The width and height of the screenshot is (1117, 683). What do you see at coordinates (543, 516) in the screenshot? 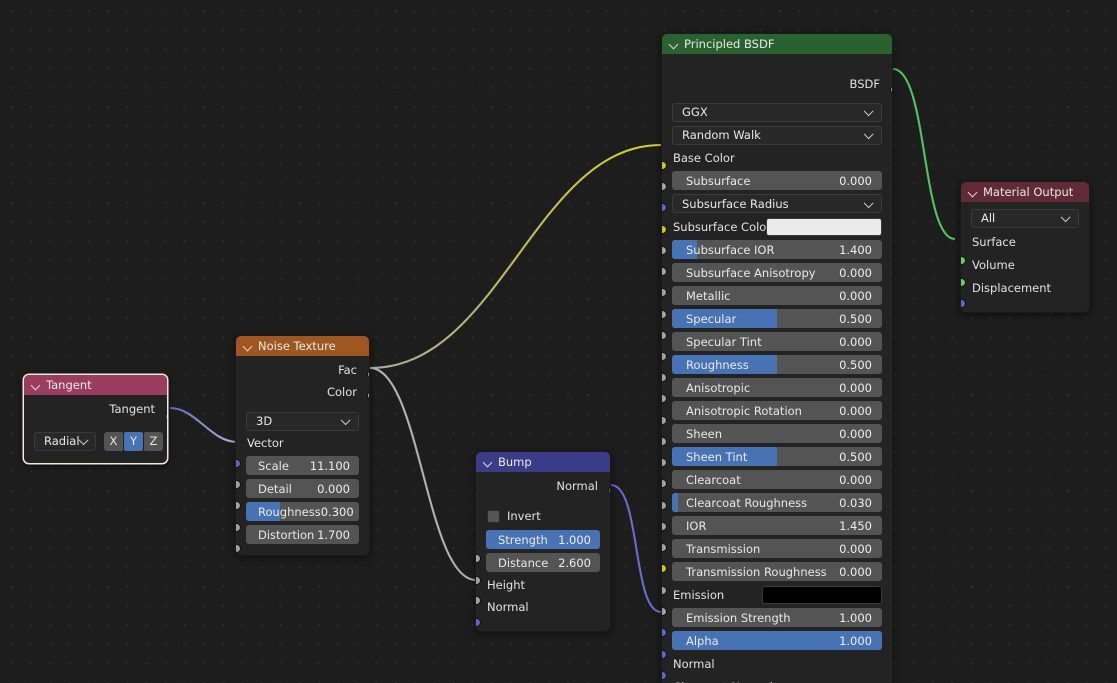
I see `invert-checkbox-row: Invert` at bounding box center [543, 516].